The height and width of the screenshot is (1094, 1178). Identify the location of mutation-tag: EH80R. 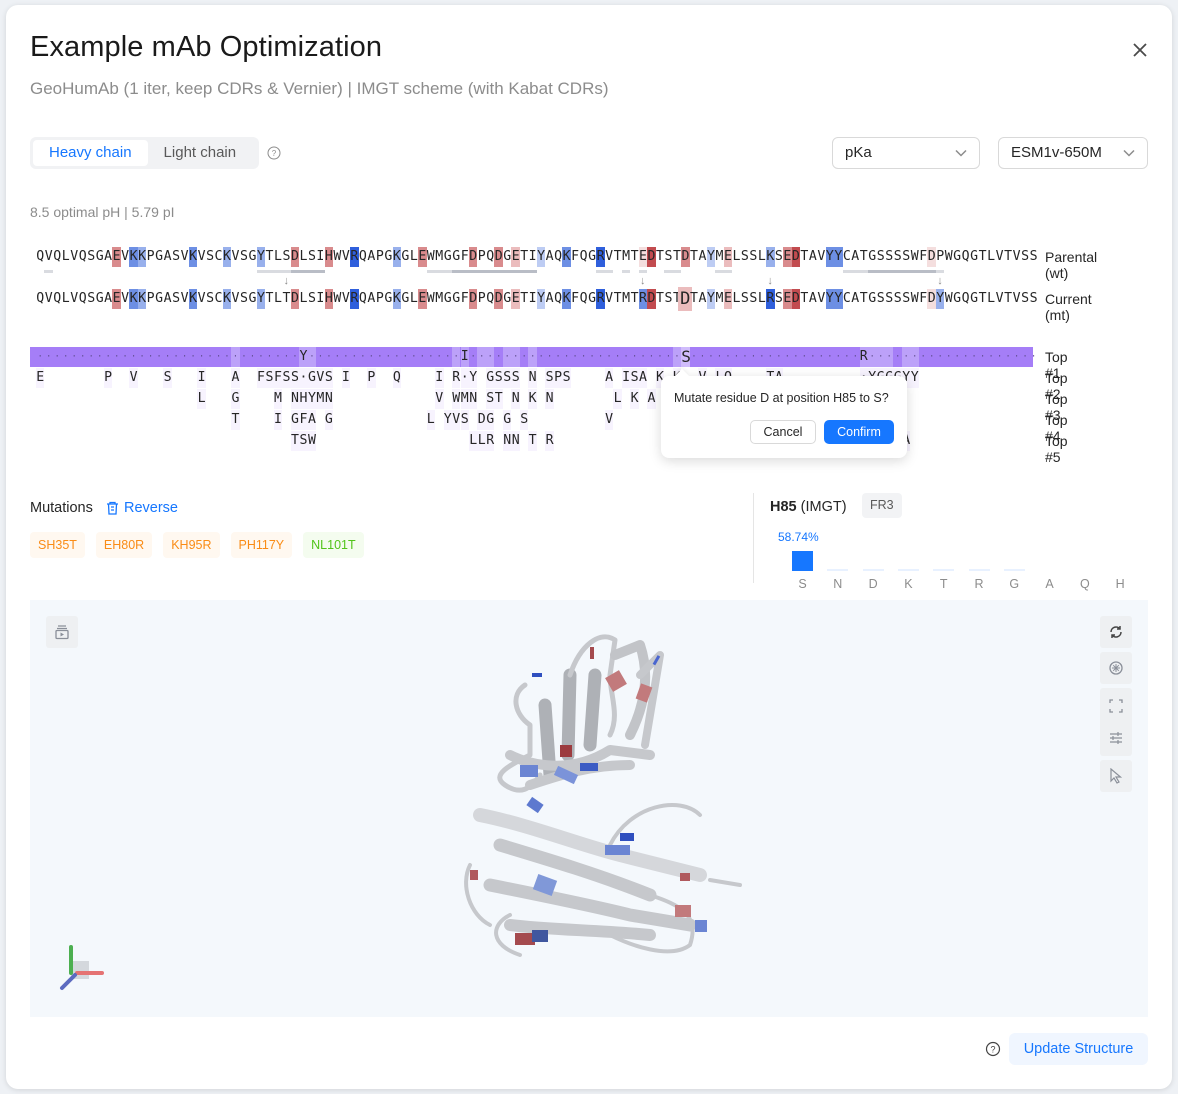
(124, 545).